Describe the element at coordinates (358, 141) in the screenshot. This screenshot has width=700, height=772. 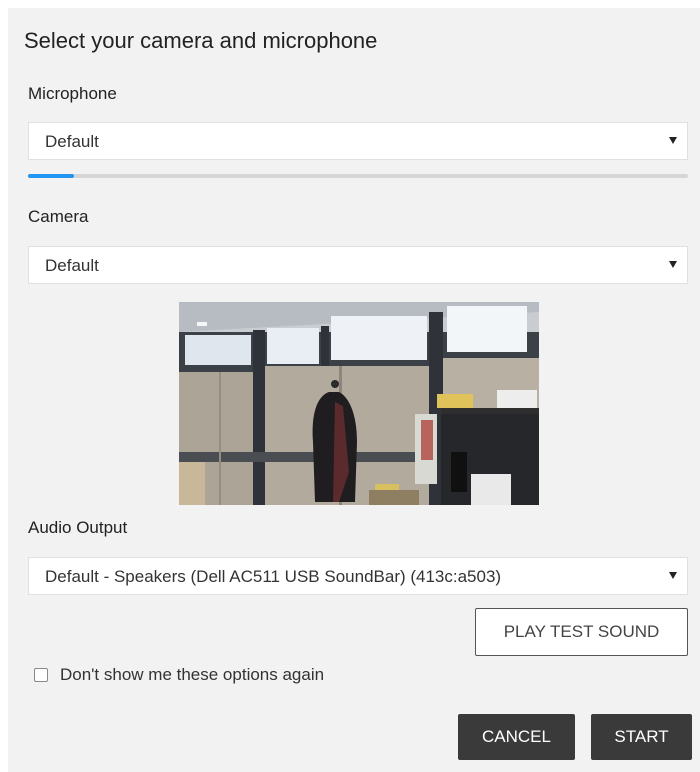
I see `microphone-select: Default` at that location.